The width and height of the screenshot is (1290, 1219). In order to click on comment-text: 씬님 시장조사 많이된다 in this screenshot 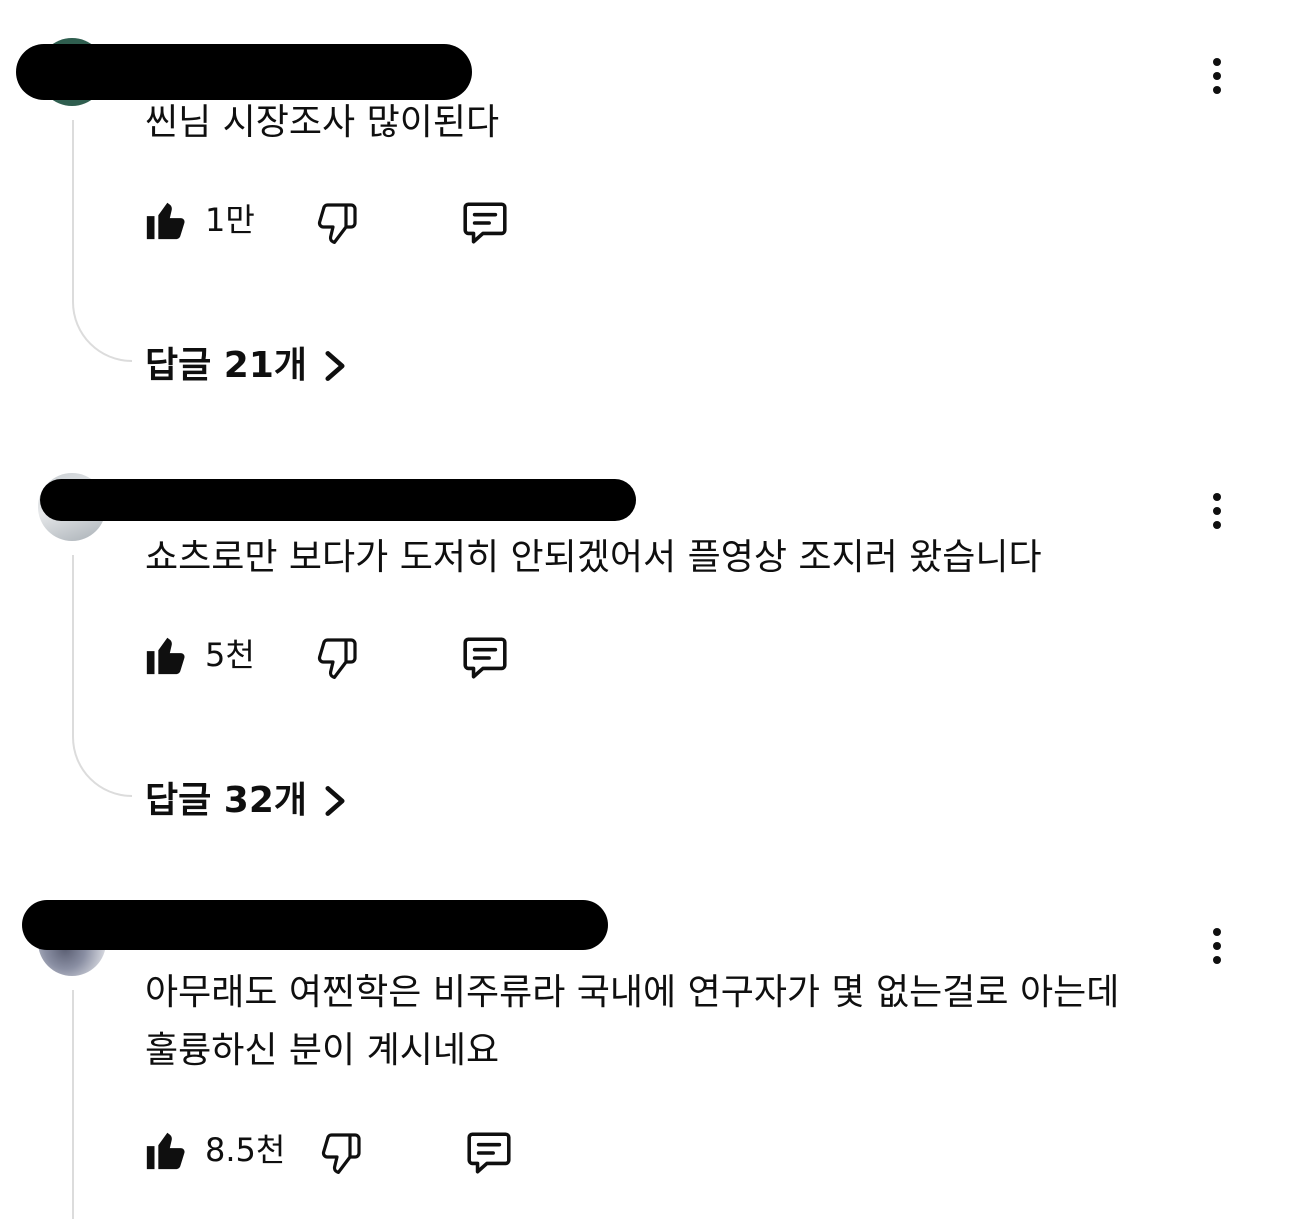, I will do `click(322, 123)`.